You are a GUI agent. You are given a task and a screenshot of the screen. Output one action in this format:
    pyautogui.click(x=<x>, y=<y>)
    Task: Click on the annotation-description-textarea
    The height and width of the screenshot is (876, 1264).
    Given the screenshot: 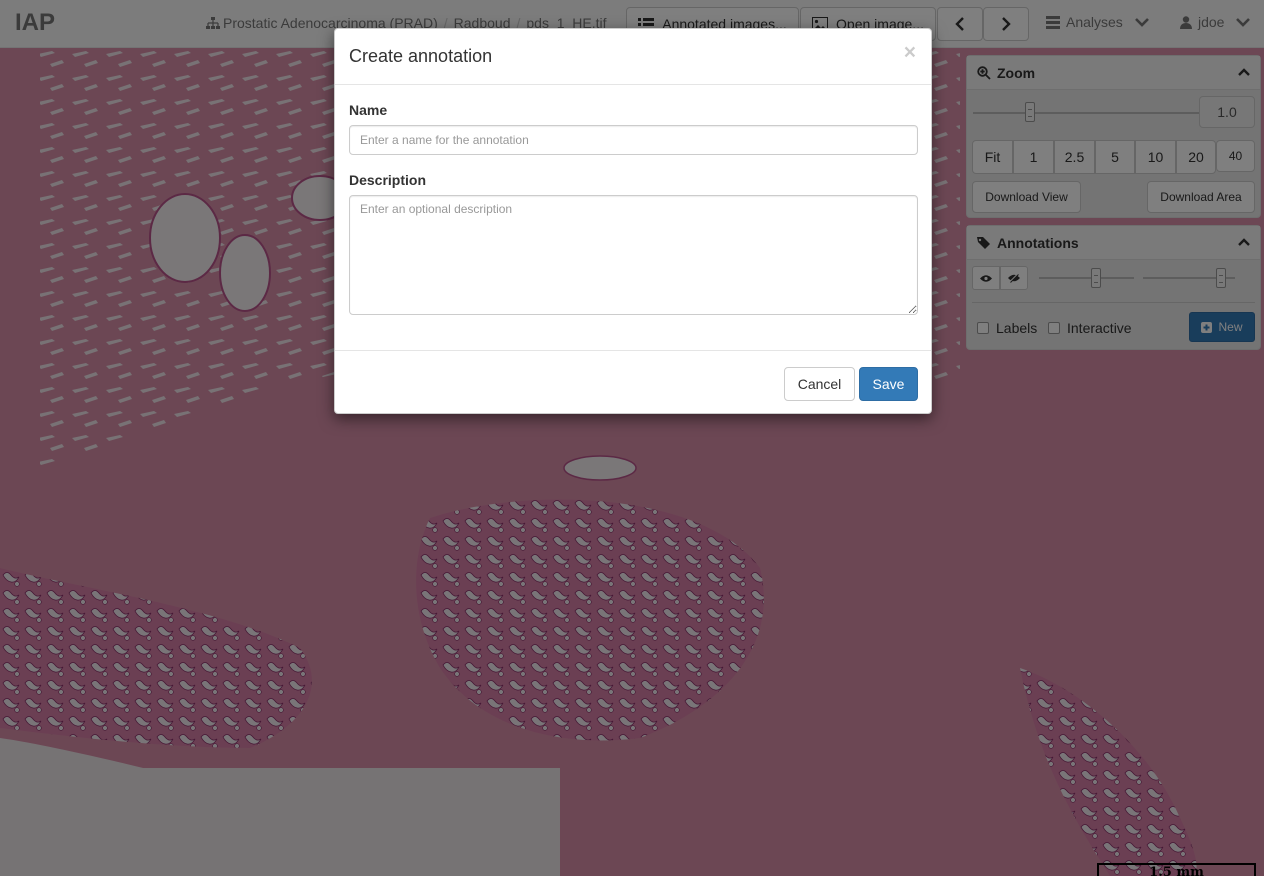 What is the action you would take?
    pyautogui.click(x=633, y=255)
    